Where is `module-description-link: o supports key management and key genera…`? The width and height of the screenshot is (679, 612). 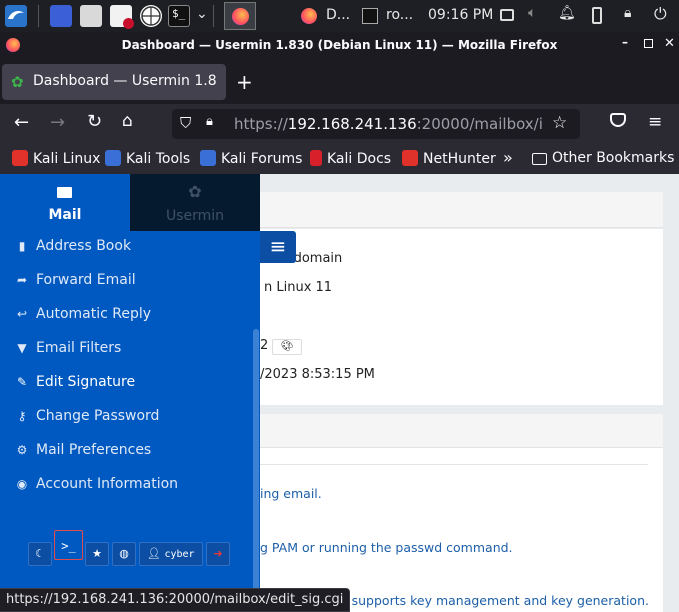
module-description-link: o supports key management and key genera… is located at coordinates (494, 600).